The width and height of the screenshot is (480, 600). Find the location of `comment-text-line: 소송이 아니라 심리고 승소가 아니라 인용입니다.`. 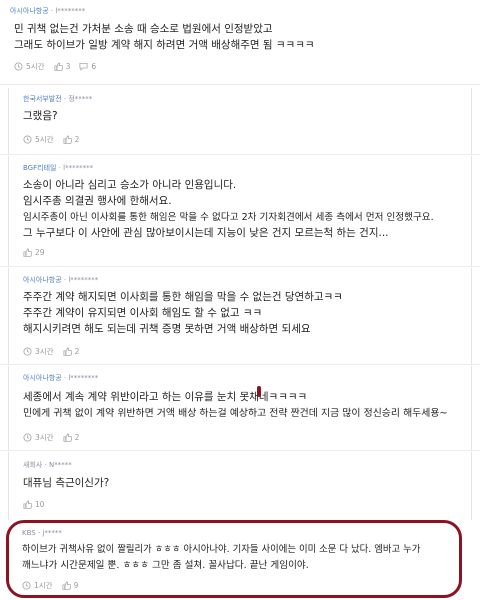

comment-text-line: 소송이 아니라 심리고 승소가 아니라 인용입니다. is located at coordinates (130, 185).